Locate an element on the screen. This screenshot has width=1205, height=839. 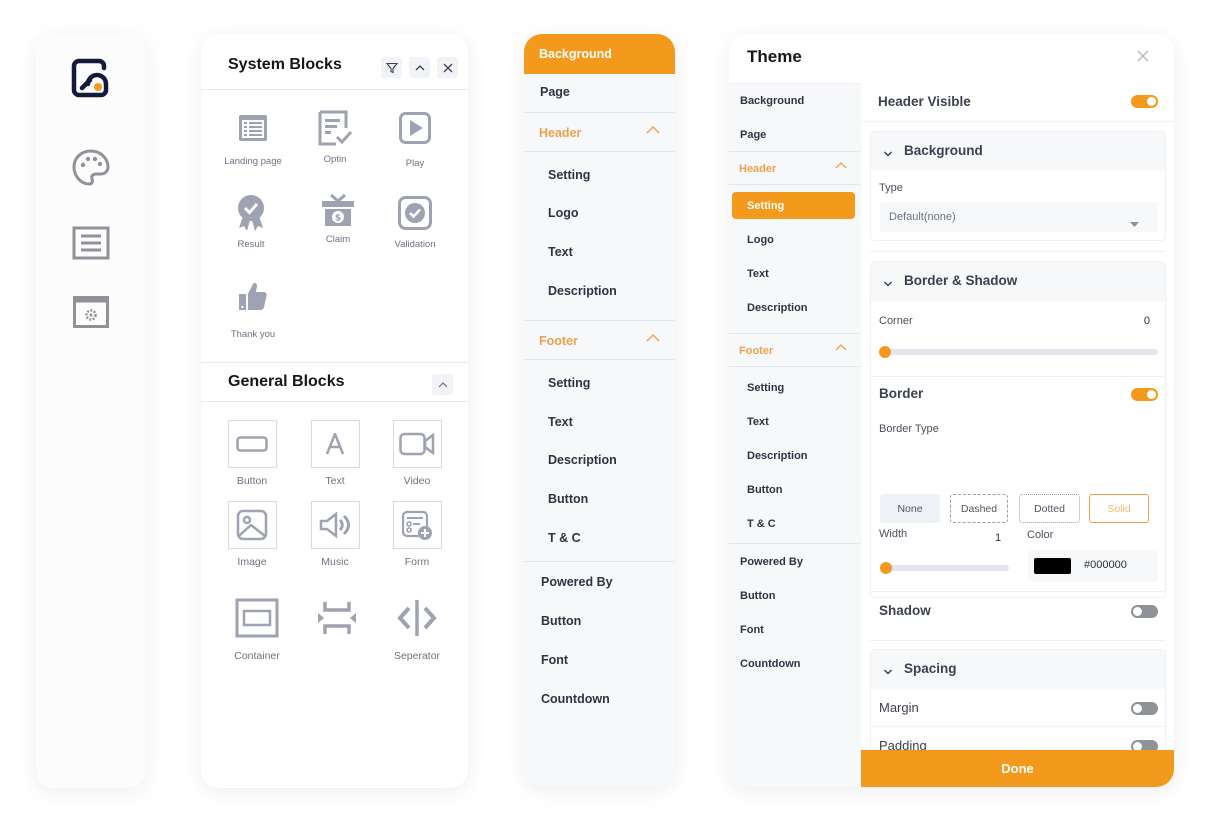
type-select: Default(none) is located at coordinates (1019, 217).